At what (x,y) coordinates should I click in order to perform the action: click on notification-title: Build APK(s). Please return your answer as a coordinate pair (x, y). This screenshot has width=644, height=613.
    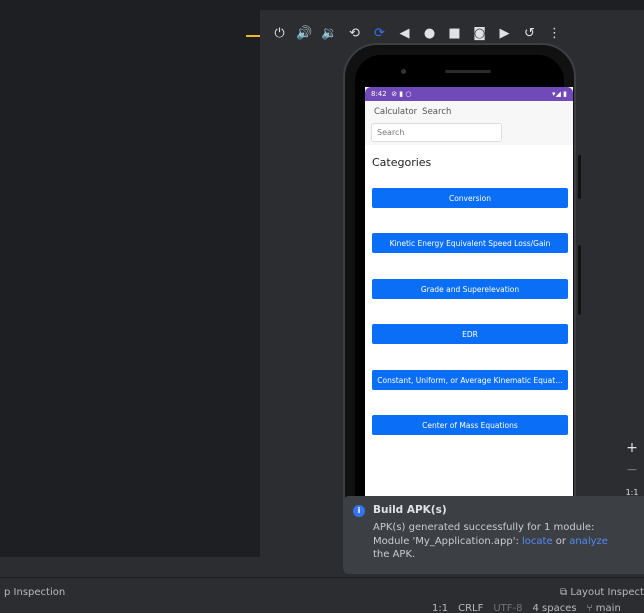
    Looking at the image, I should click on (410, 510).